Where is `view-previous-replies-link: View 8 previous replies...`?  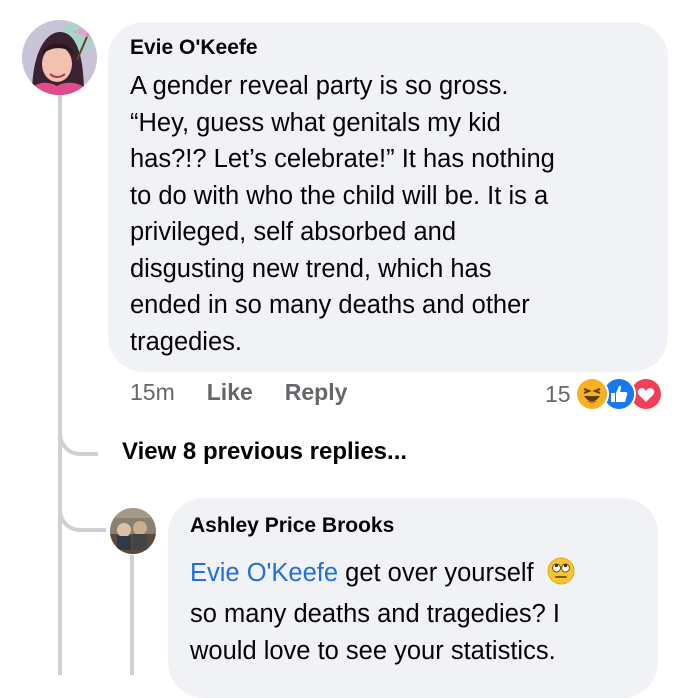 view-previous-replies-link: View 8 previous replies... is located at coordinates (264, 452).